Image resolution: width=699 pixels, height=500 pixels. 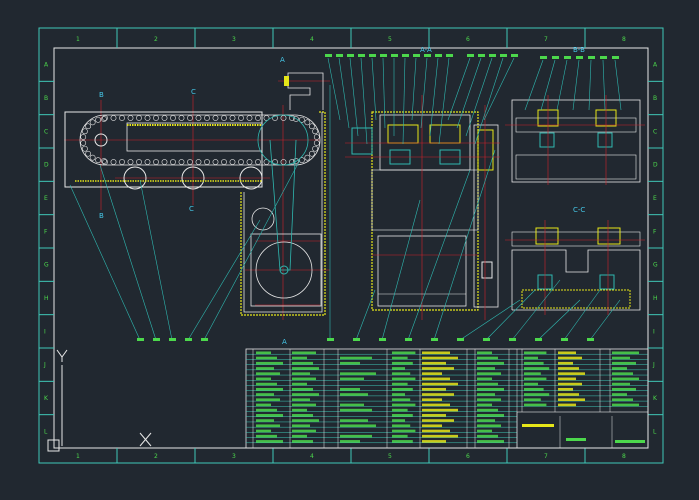 What do you see at coordinates (655, 165) in the screenshot?
I see `row-label-right: D` at bounding box center [655, 165].